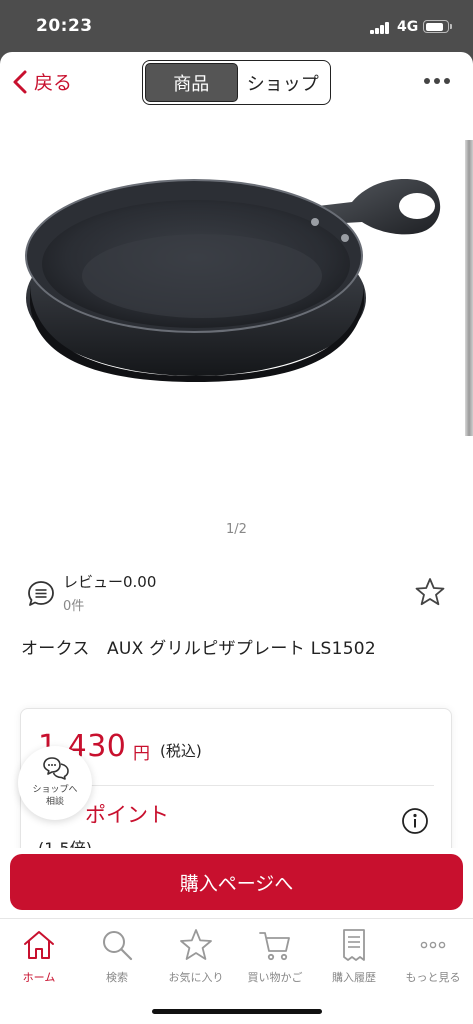 Image resolution: width=473 pixels, height=1024 pixels. I want to click on tab-history: 購入履歴, so click(354, 956).